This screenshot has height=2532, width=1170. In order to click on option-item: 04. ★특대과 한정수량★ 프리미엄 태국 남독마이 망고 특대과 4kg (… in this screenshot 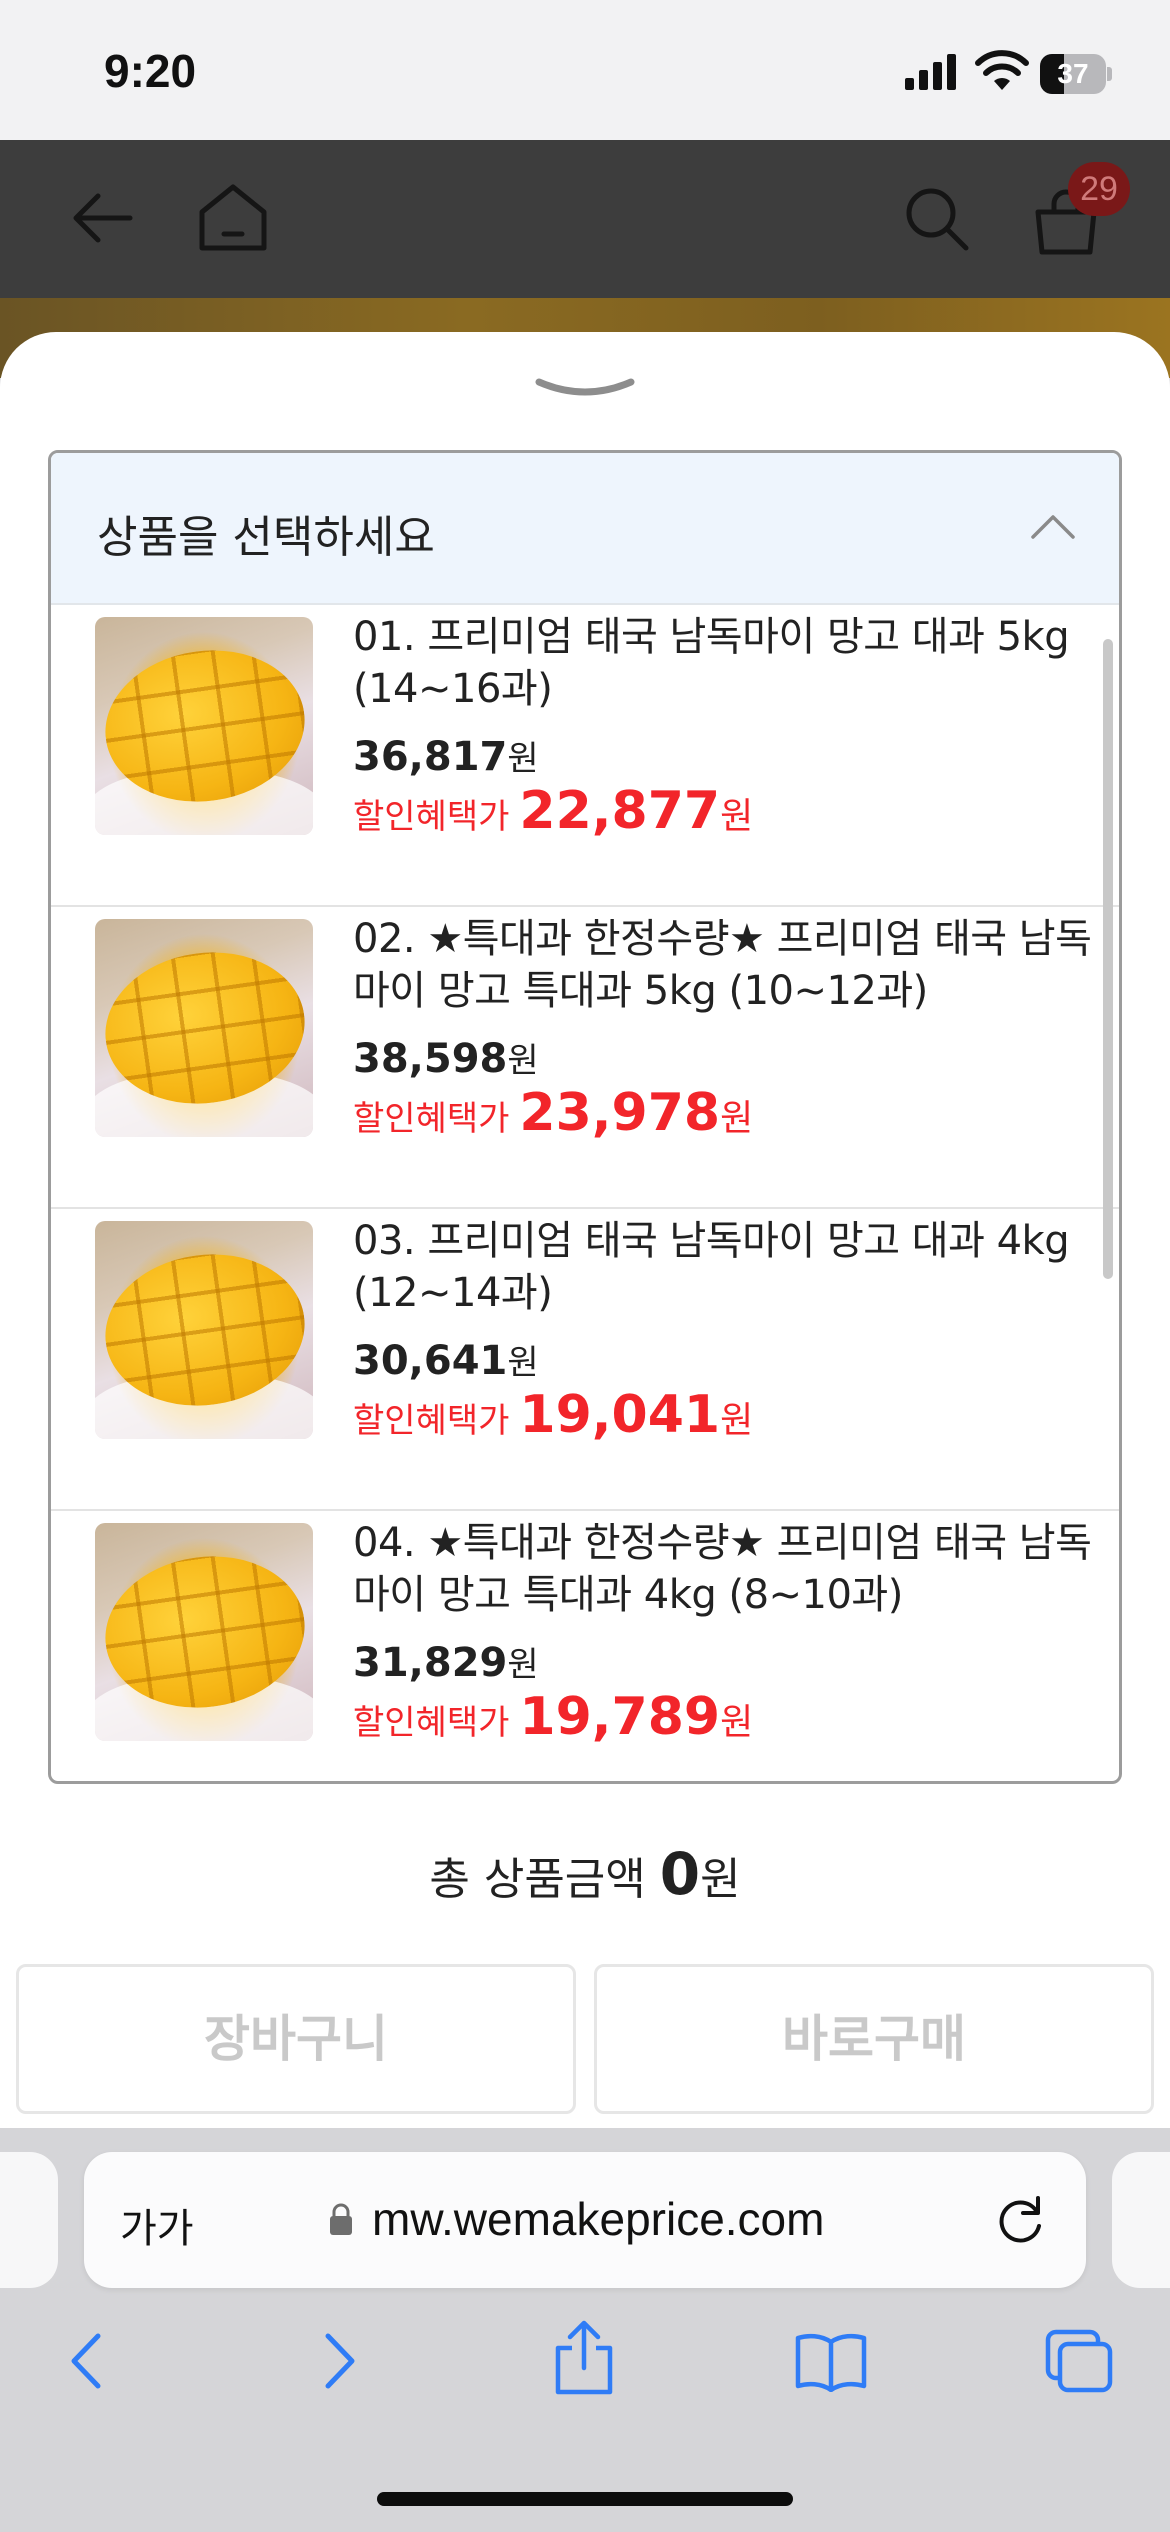, I will do `click(585, 1646)`.